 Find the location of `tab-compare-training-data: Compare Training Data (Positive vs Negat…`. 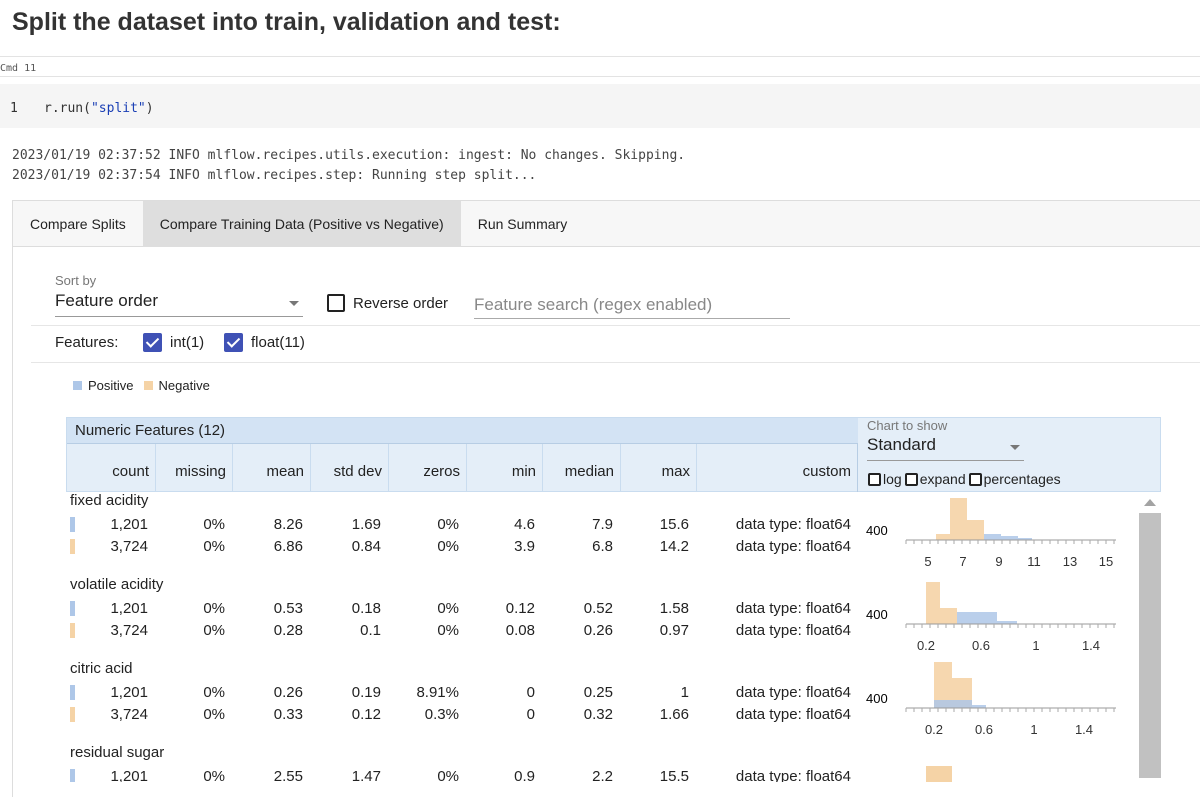

tab-compare-training-data: Compare Training Data (Positive vs Negat… is located at coordinates (301, 224).